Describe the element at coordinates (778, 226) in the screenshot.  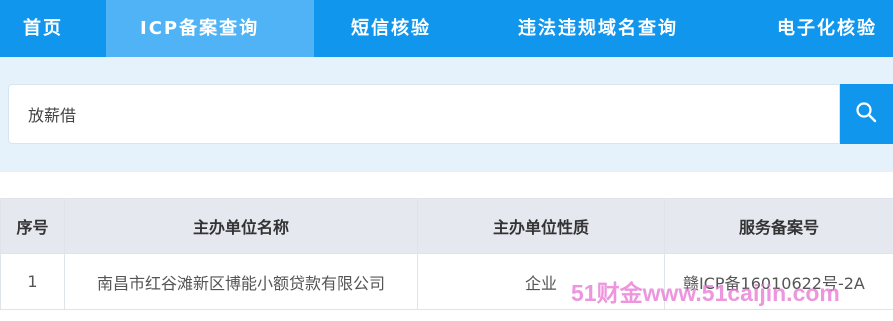
I see `col-license-number-header: 服务备案号` at that location.